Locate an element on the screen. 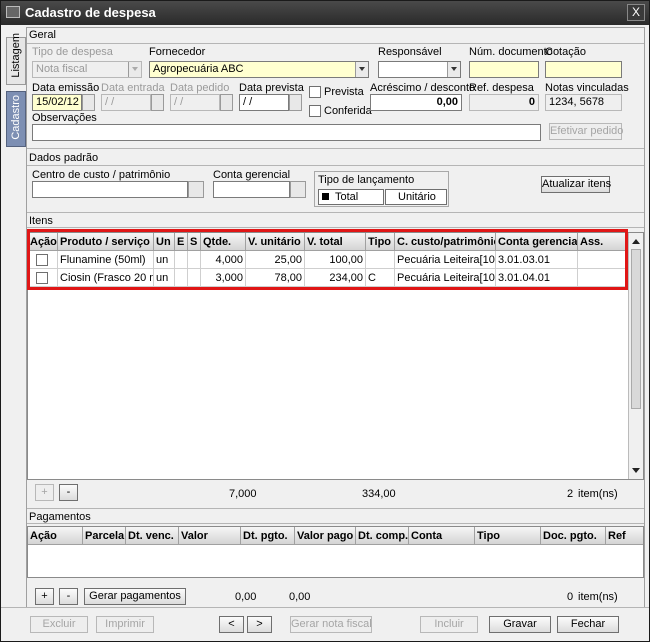  notas-vinculadas-label: Notas vinculadas is located at coordinates (587, 88).